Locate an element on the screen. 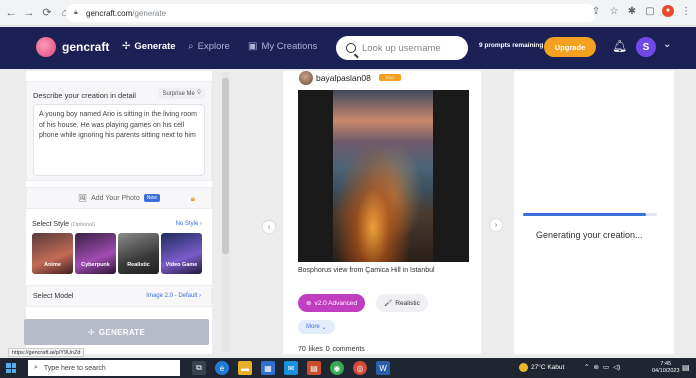 The image size is (696, 378). system-clock: 7:45 04/10/2023 is located at coordinates (666, 368).